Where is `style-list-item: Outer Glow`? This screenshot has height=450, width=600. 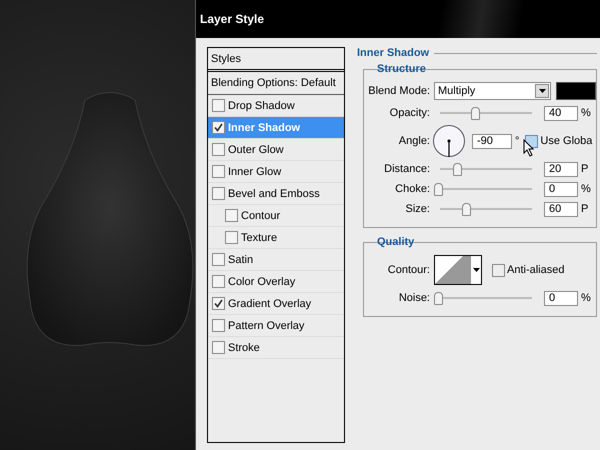
style-list-item: Outer Glow is located at coordinates (276, 150).